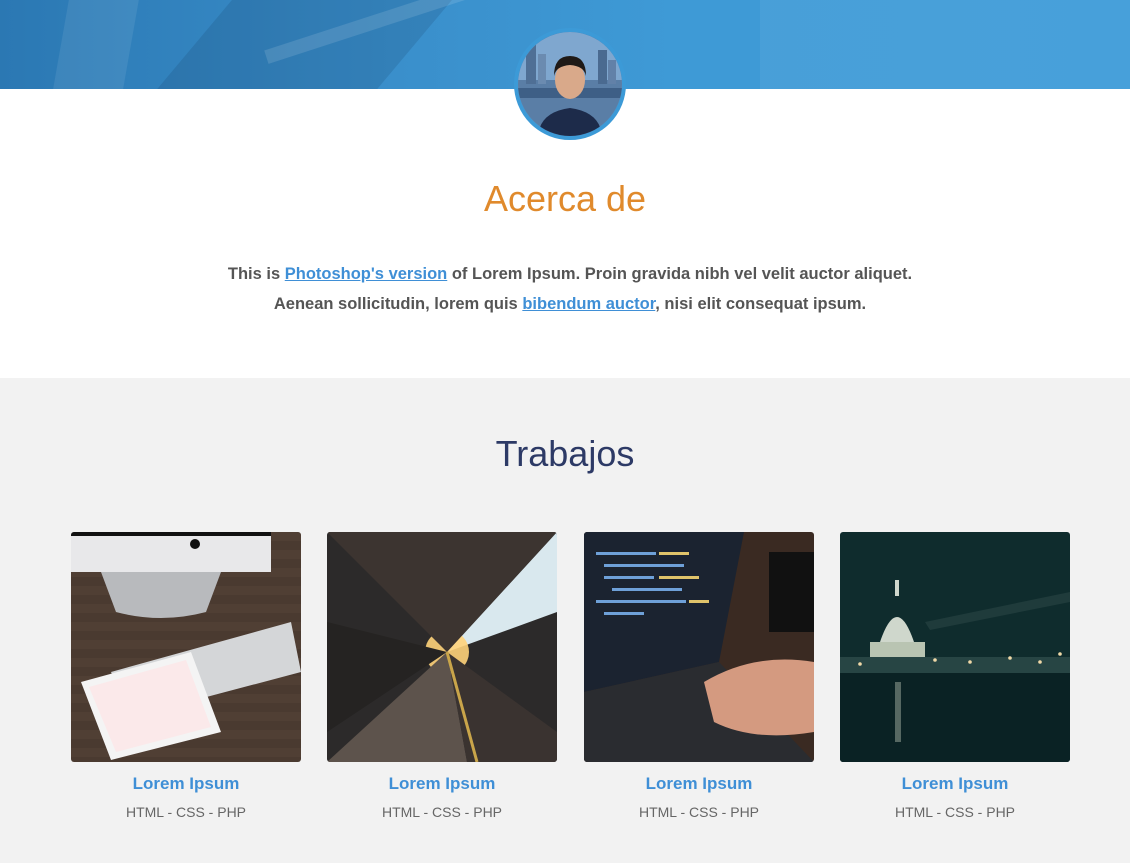 The width and height of the screenshot is (1130, 863). I want to click on about-title: Acerca de, so click(565, 198).